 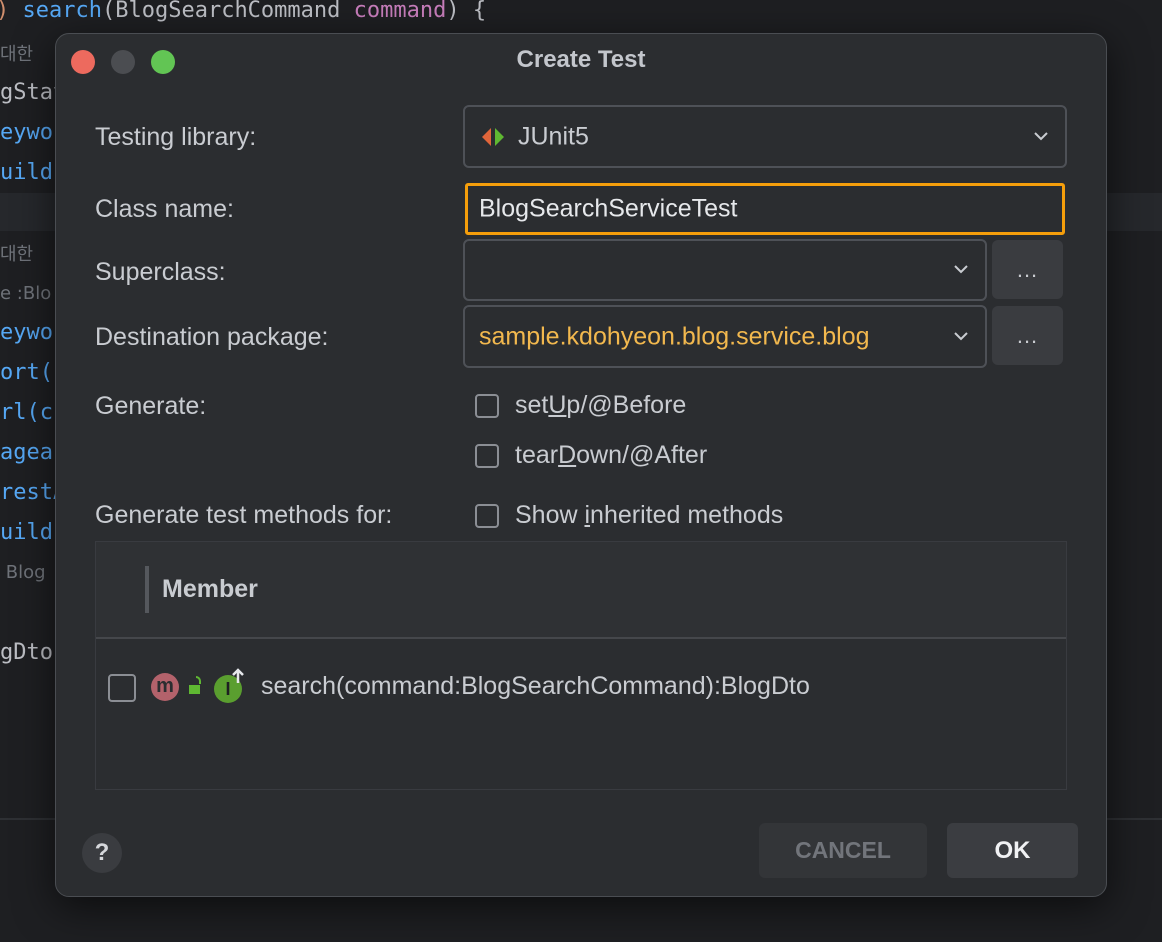 What do you see at coordinates (581, 590) in the screenshot?
I see `member-table-header: Member` at bounding box center [581, 590].